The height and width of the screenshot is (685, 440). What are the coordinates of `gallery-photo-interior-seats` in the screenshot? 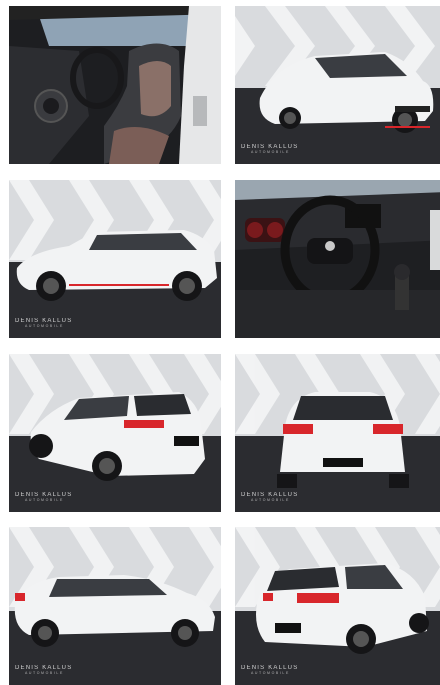 It's located at (115, 85).